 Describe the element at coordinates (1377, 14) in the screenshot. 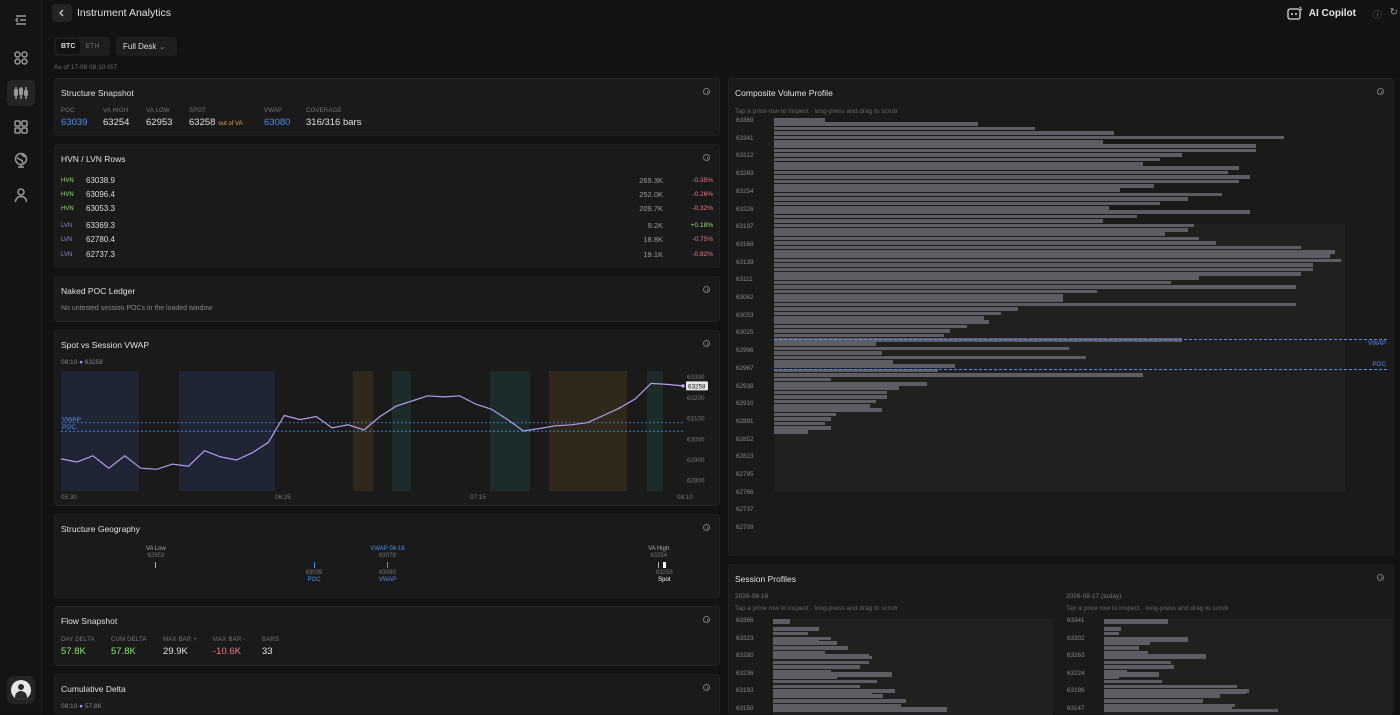

I see `info-icon: ⓘ` at that location.